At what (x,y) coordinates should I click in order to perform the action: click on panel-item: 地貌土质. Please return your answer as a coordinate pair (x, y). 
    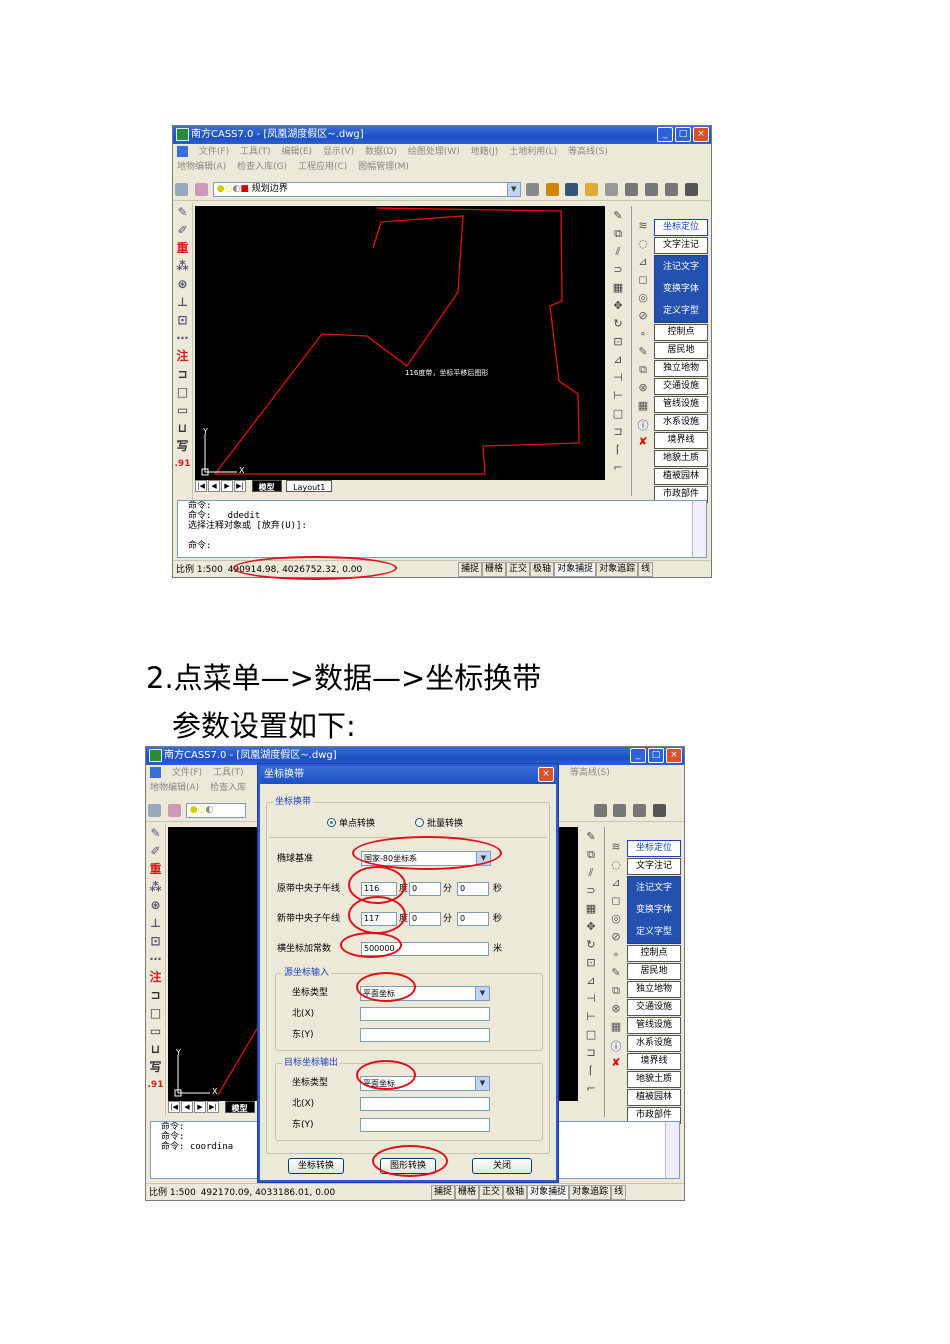
    Looking at the image, I should click on (681, 458).